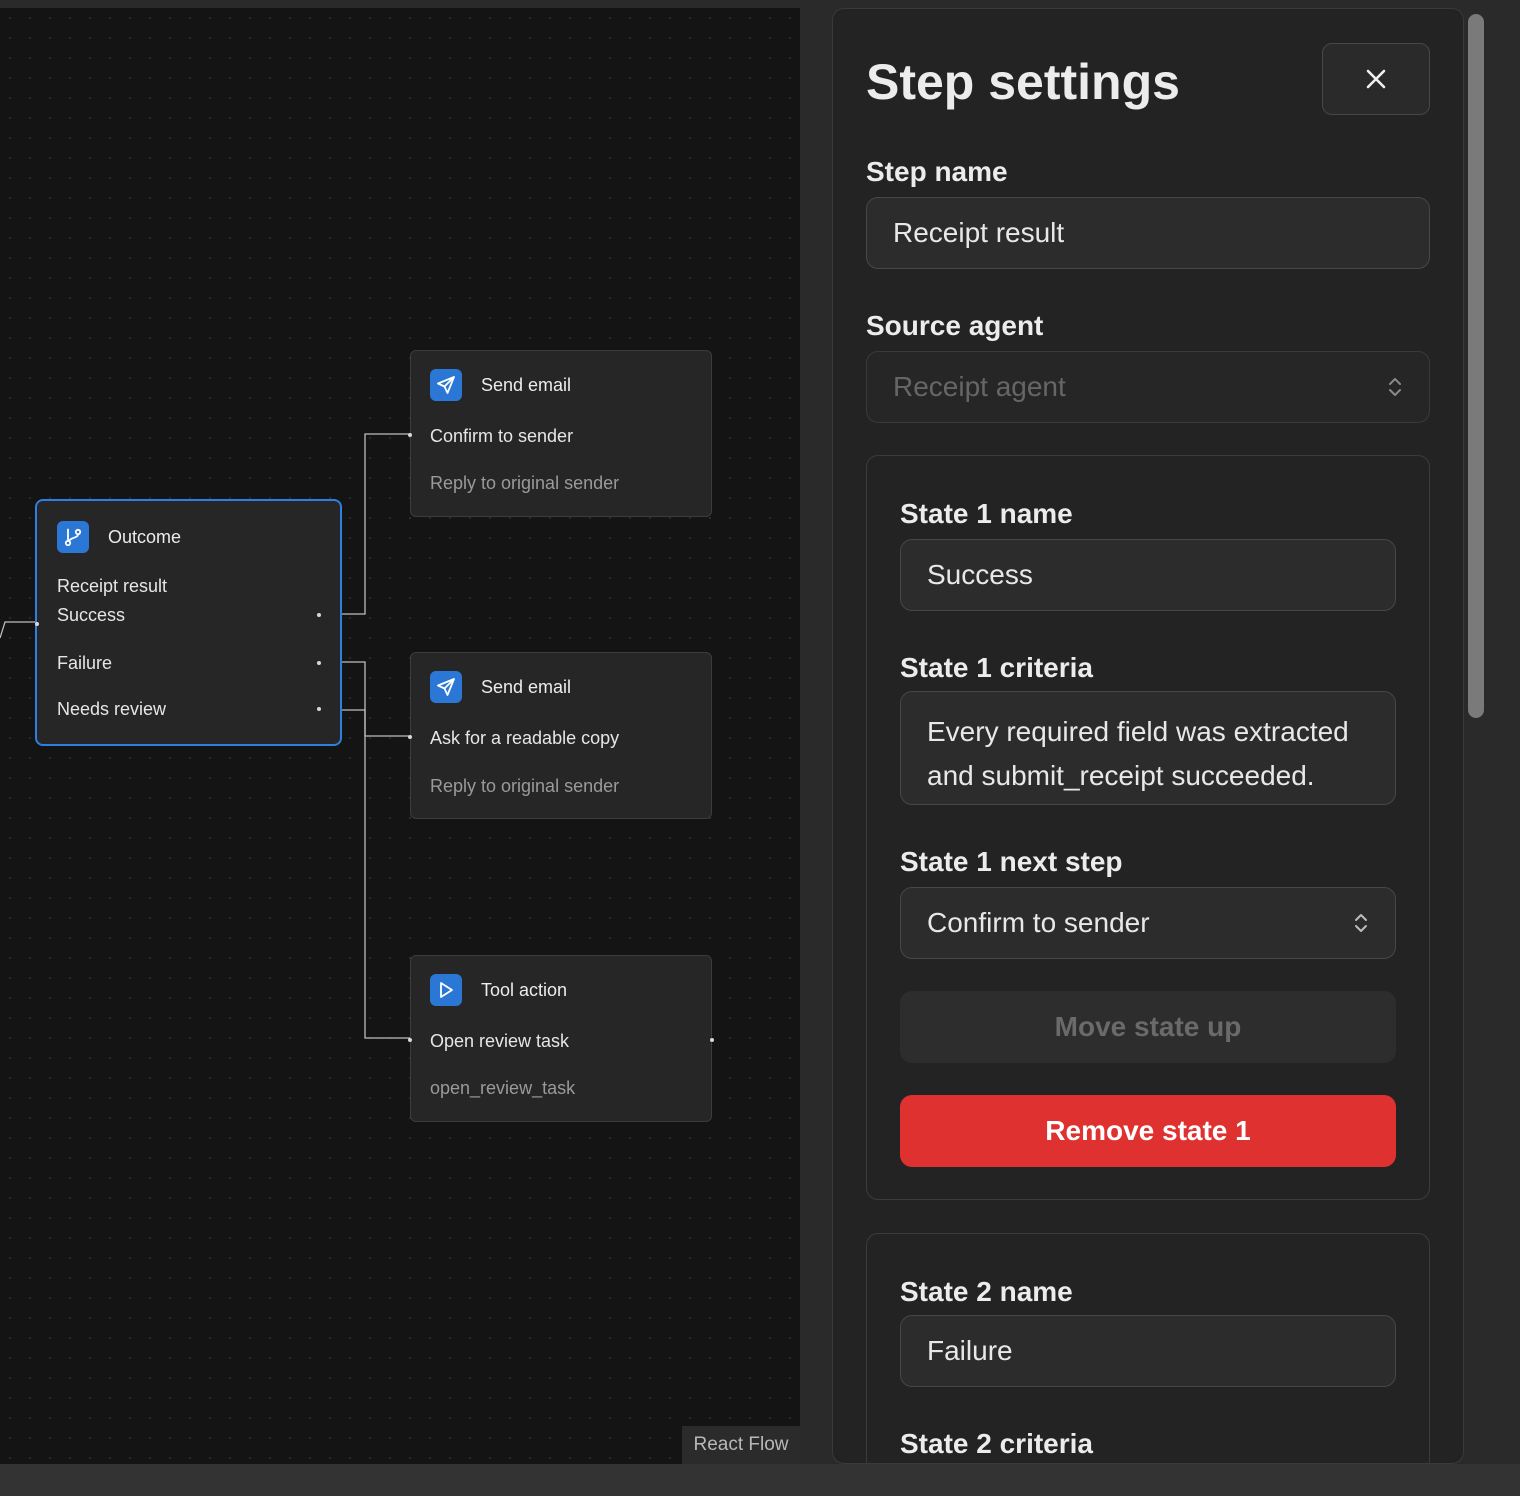  I want to click on state-1-name-input: Success, so click(1148, 575).